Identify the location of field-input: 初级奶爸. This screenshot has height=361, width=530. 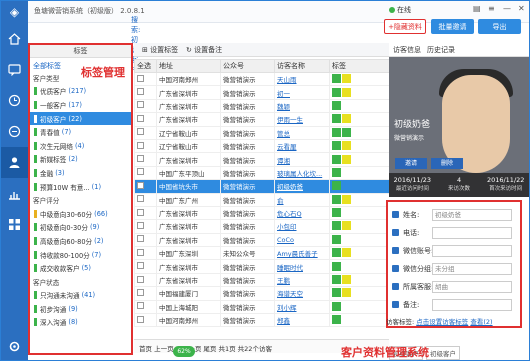
(472, 214).